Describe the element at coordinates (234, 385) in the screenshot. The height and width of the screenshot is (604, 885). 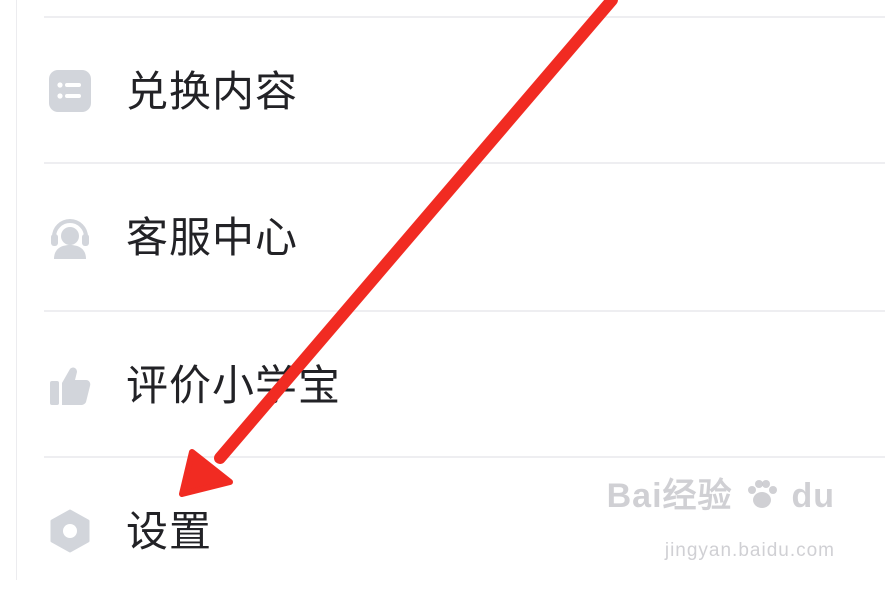
I see `menu-item-label: 评价小学宝` at that location.